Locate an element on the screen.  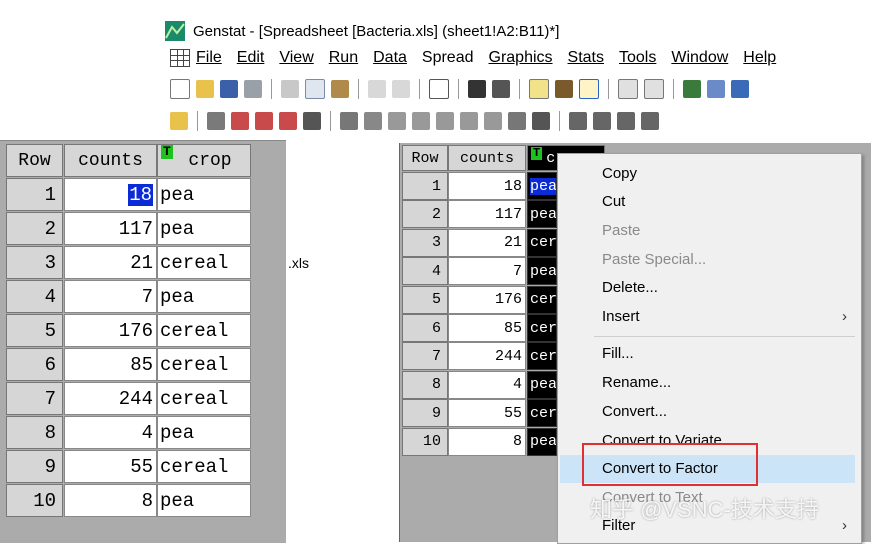
sort-icon is located at coordinates (397, 121).